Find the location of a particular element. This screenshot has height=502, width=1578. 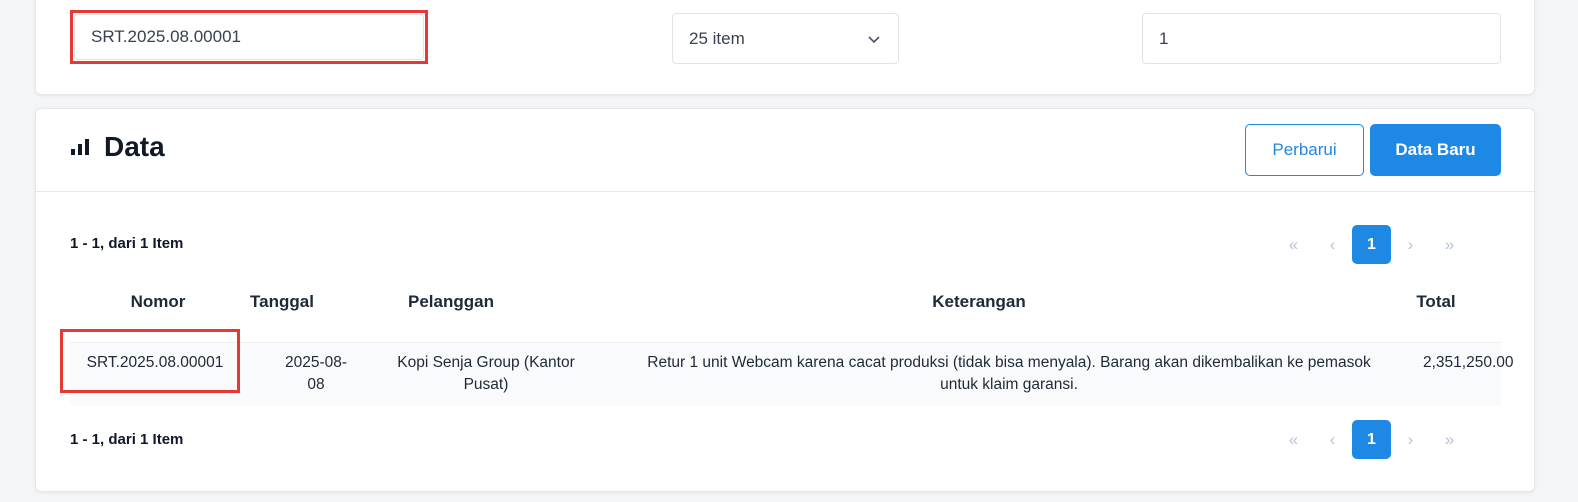

range-text-top: 1 - 1, dari 1 Item is located at coordinates (127, 243).